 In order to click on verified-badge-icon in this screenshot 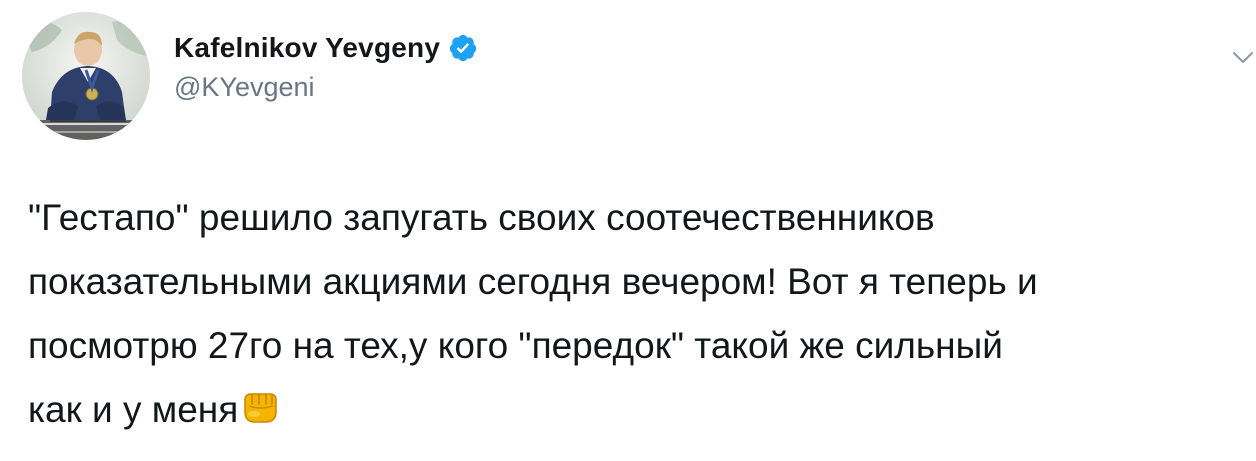, I will do `click(463, 48)`.